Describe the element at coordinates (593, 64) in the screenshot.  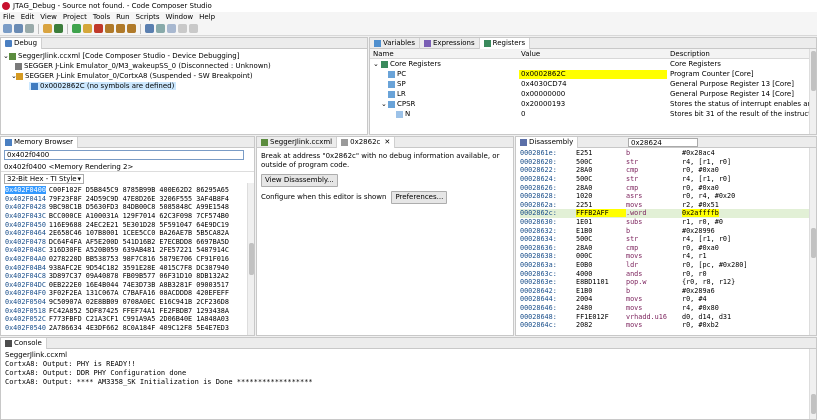
I see `register-row: ⌄ Core Registers Core Registers` at that location.